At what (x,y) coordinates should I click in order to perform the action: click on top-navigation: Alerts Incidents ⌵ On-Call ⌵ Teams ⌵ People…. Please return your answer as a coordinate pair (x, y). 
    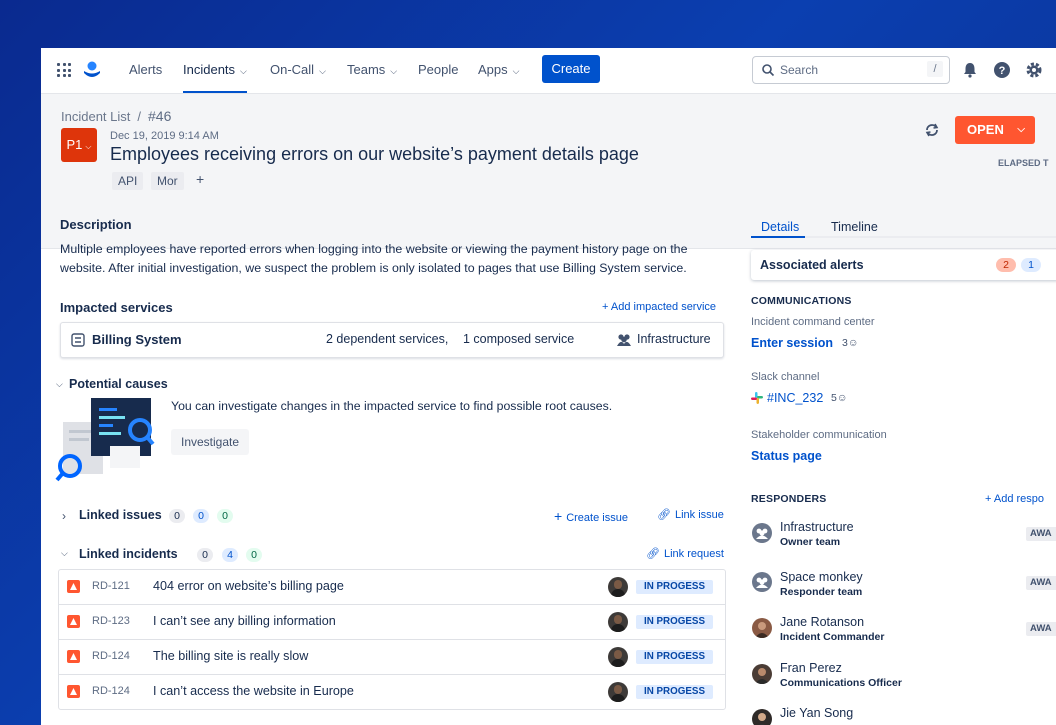
    Looking at the image, I should click on (548, 71).